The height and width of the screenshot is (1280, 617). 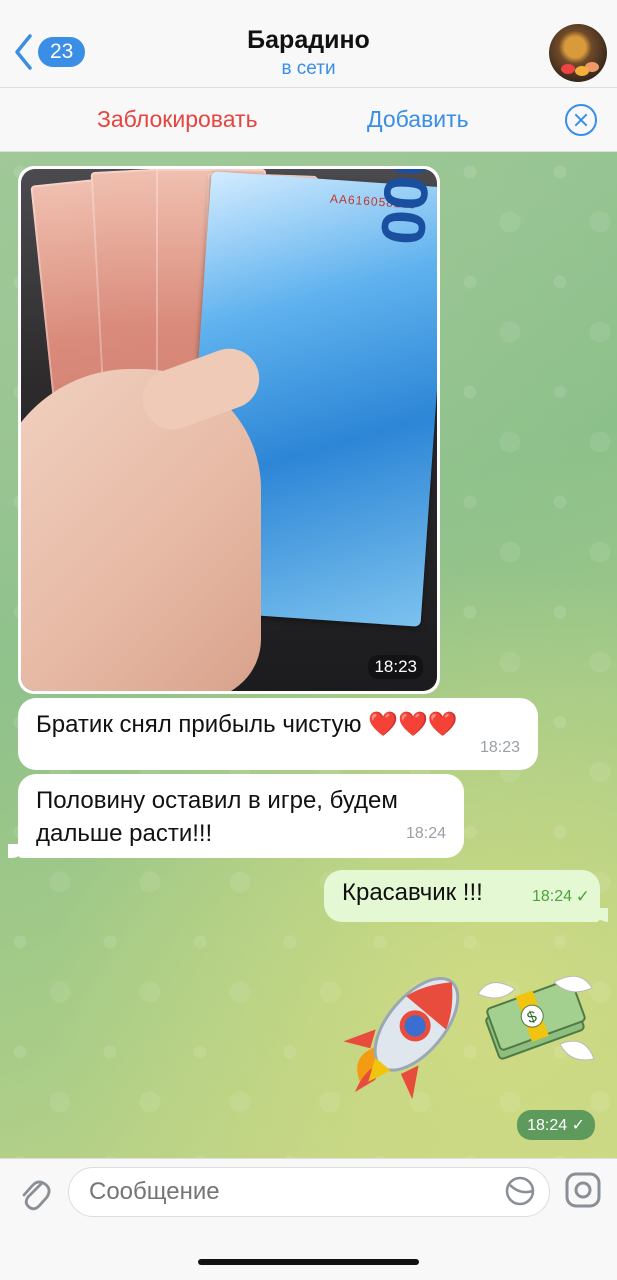 I want to click on chat-header: 23 Барадино в сети, so click(x=308, y=44).